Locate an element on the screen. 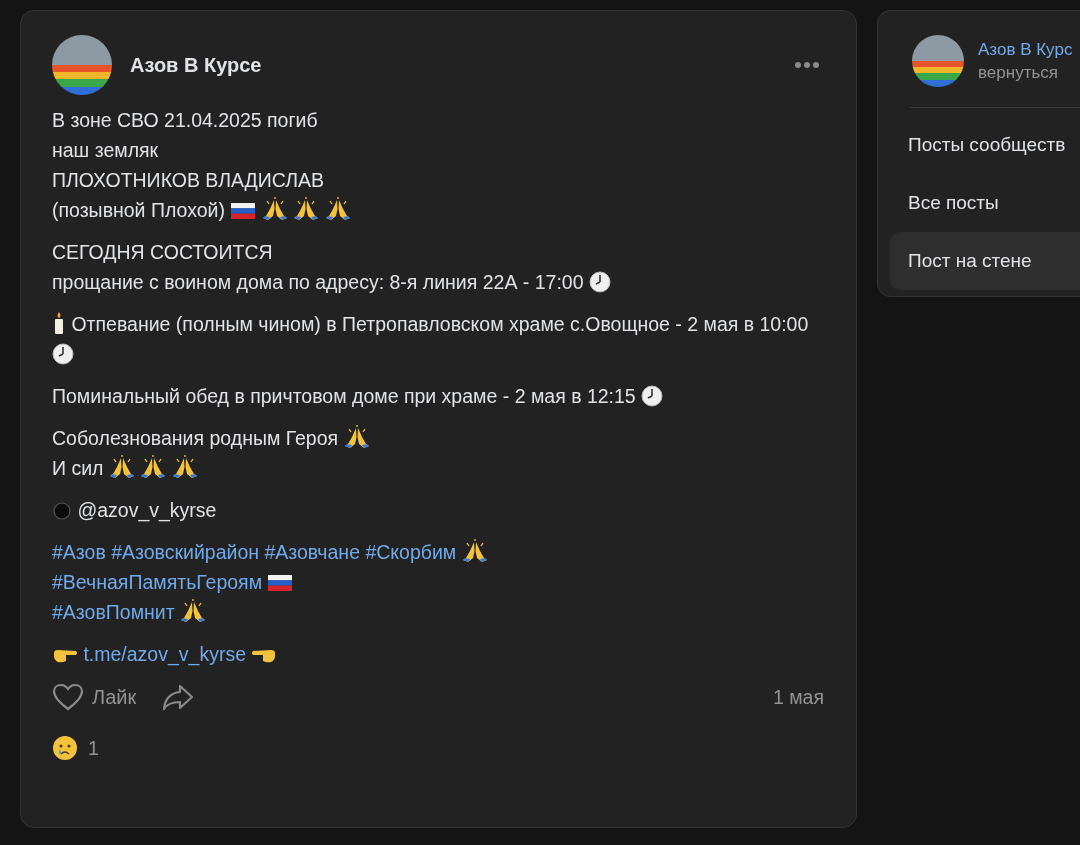 This screenshot has width=1080, height=845. post-text: И сил is located at coordinates (78, 468).